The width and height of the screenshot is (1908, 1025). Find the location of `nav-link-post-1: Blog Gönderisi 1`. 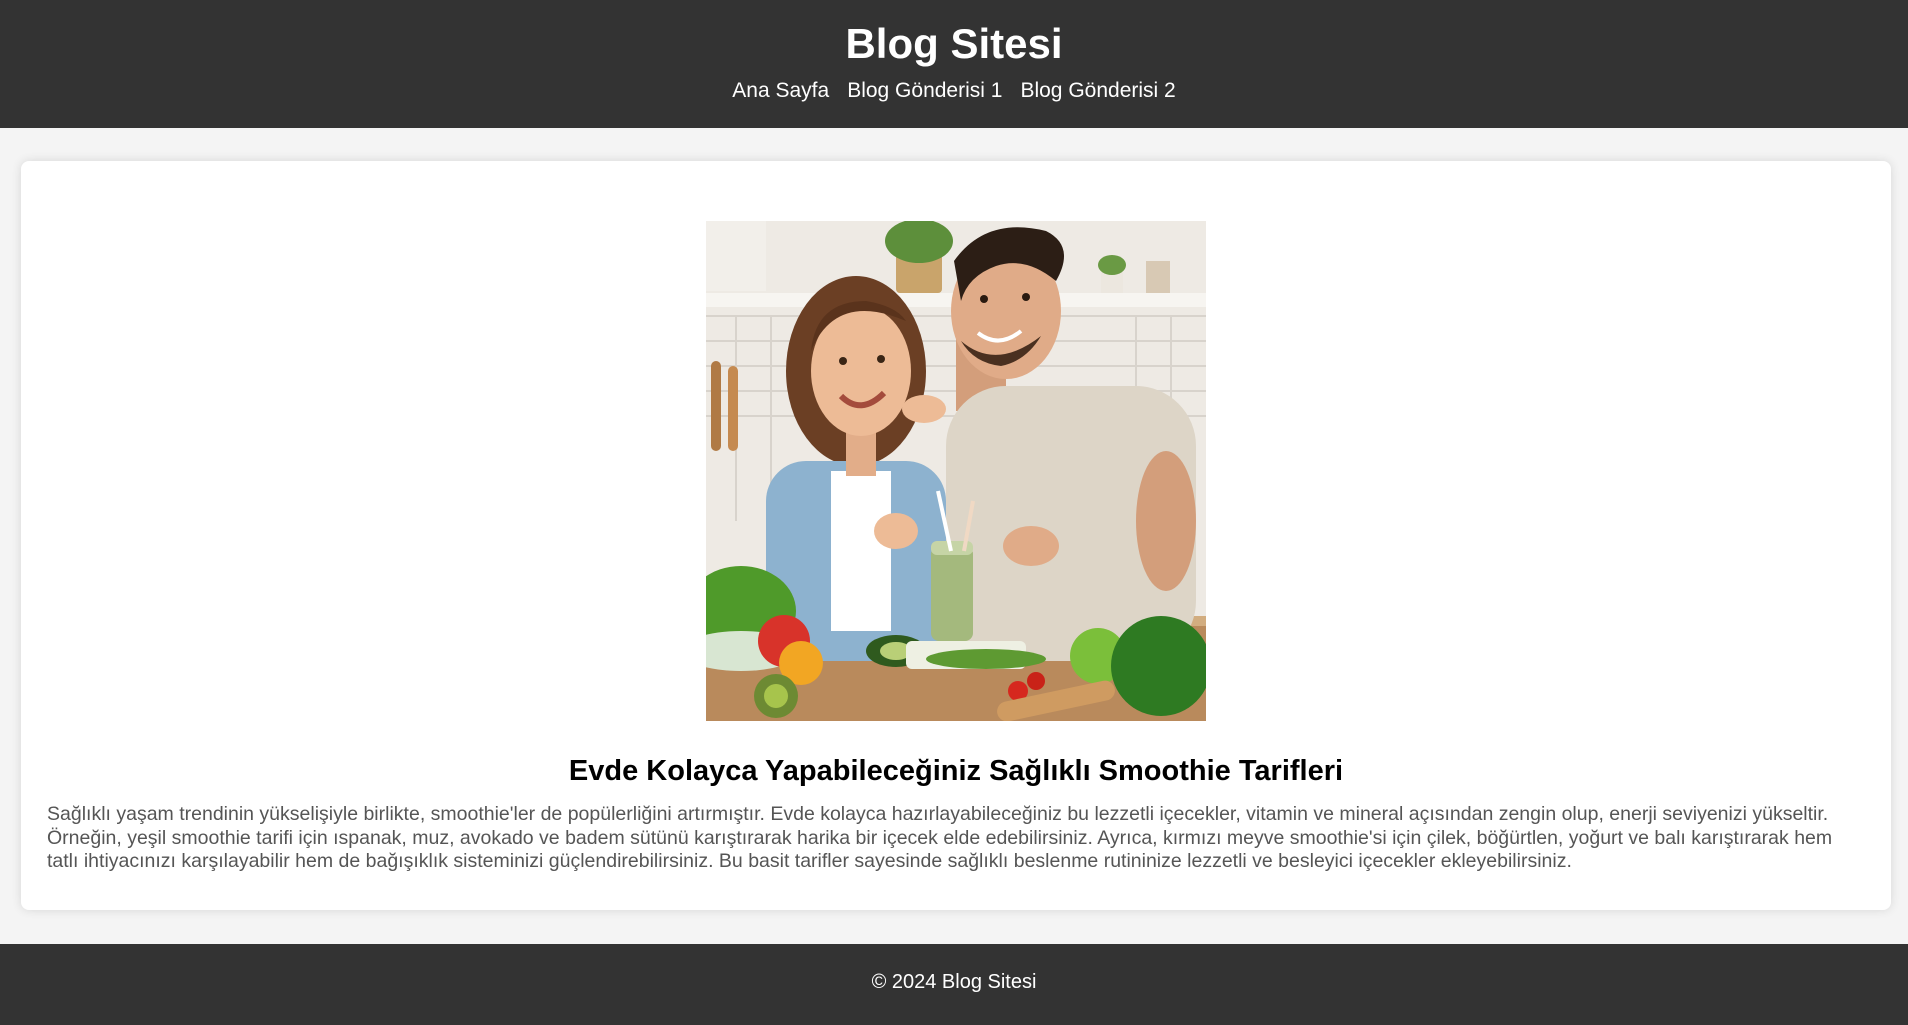

nav-link-post-1: Blog Gönderisi 1 is located at coordinates (924, 91).